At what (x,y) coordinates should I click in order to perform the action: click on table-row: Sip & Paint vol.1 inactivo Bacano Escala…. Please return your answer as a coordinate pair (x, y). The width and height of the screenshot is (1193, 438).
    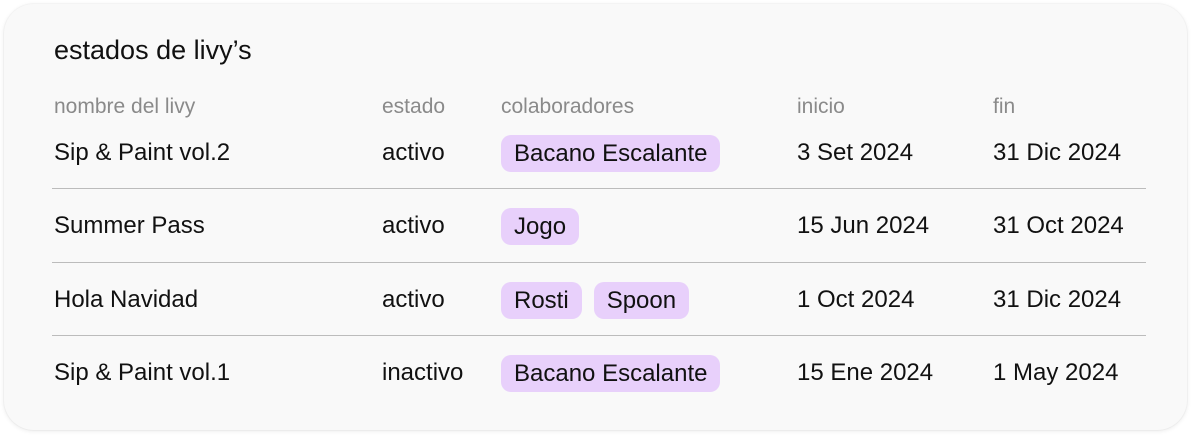
    Looking at the image, I should click on (595, 373).